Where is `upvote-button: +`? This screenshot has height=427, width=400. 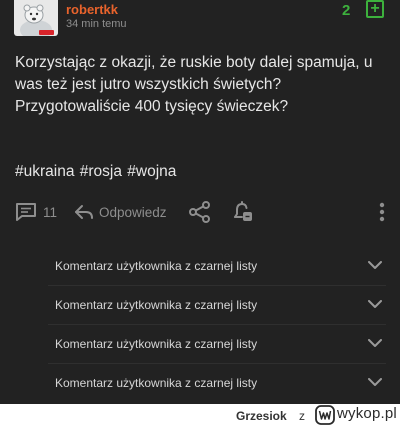
upvote-button: + is located at coordinates (375, 9).